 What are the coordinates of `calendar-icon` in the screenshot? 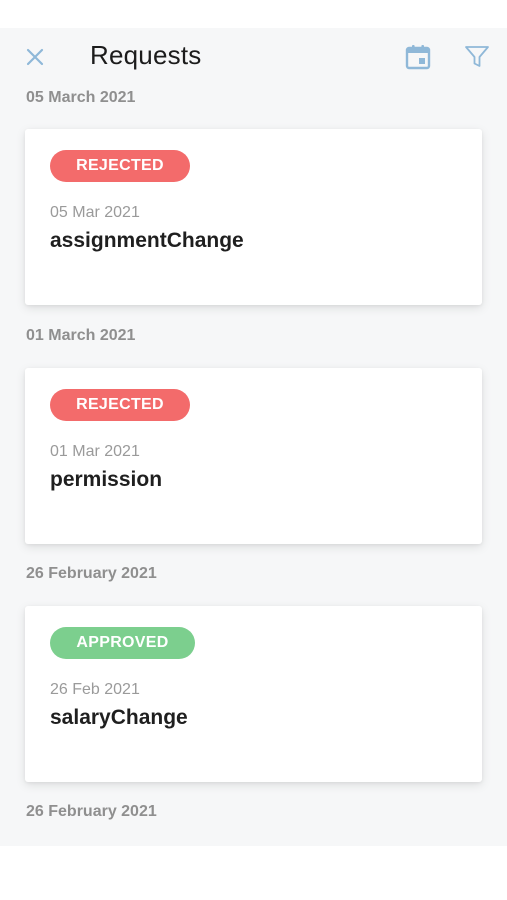 It's located at (418, 57).